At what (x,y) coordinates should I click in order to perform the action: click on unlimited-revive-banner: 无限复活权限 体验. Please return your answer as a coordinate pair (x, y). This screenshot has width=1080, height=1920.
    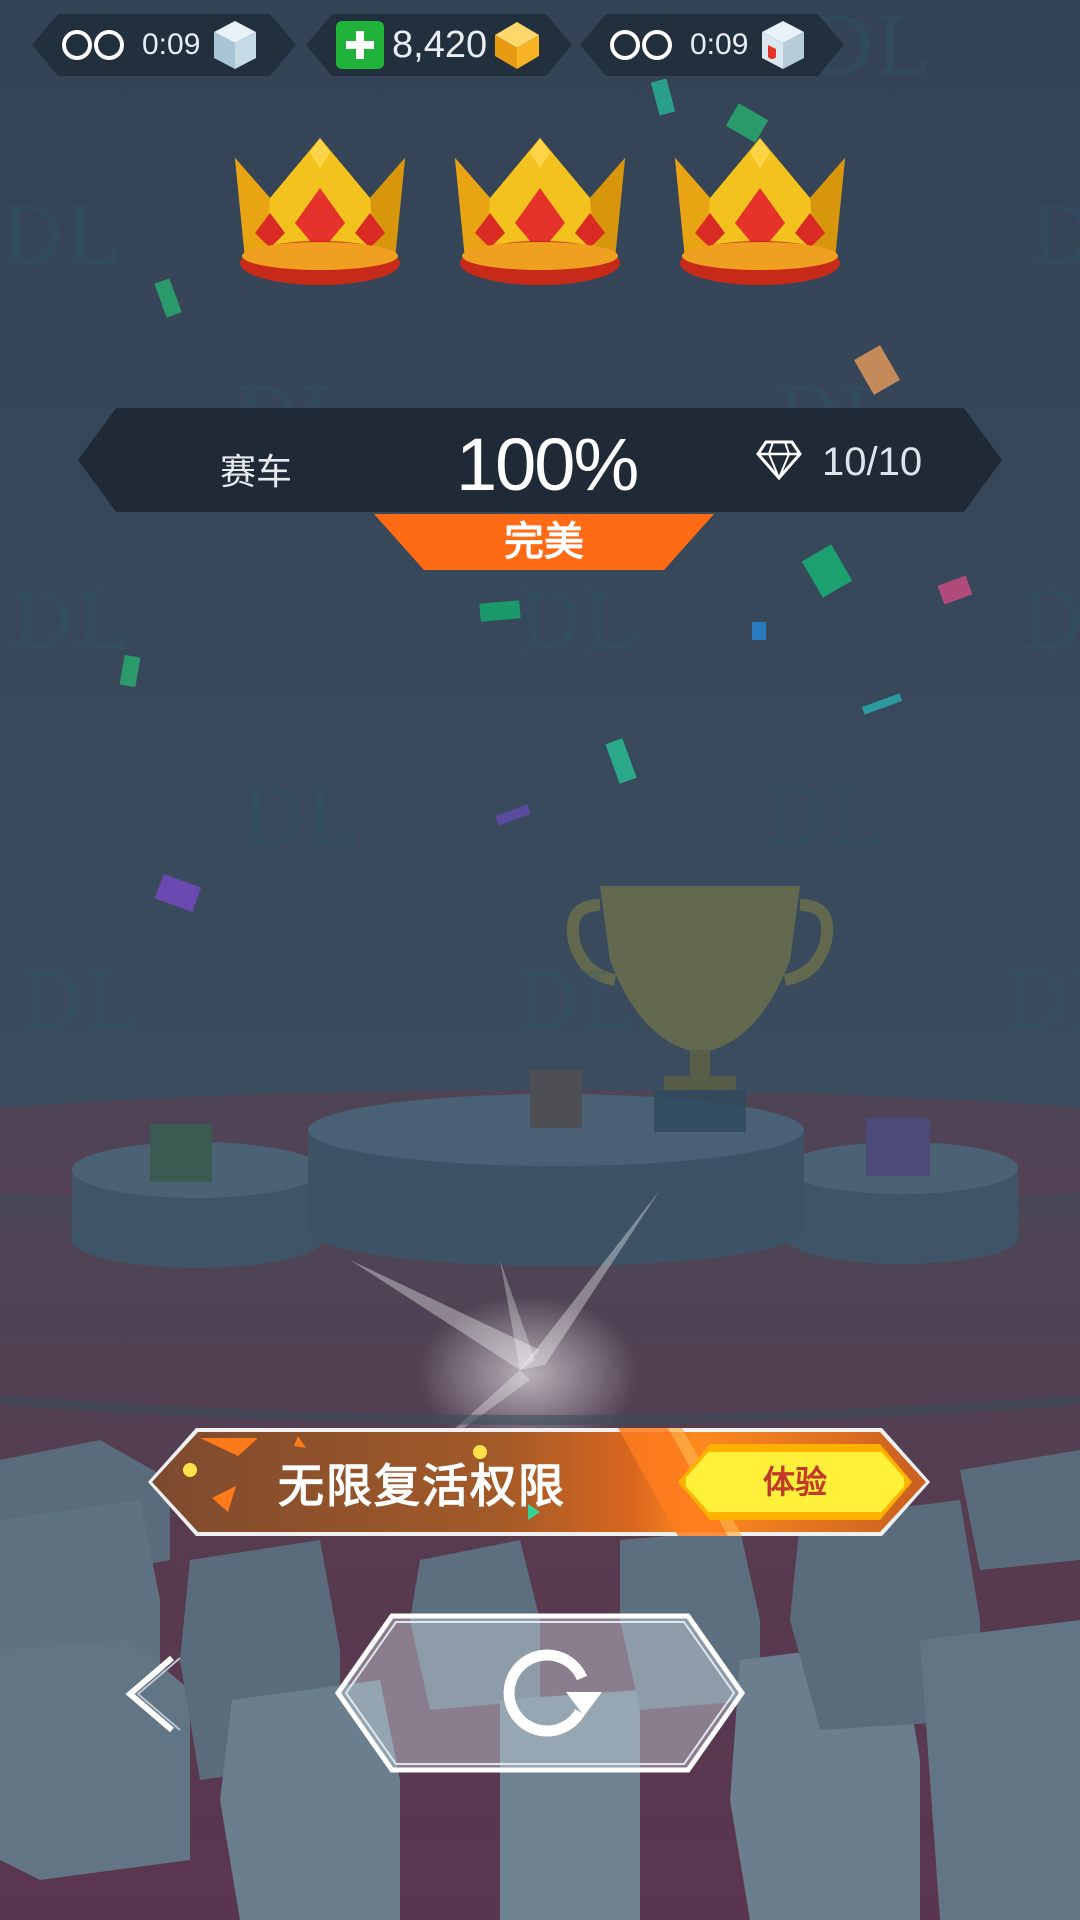
    Looking at the image, I should click on (539, 1482).